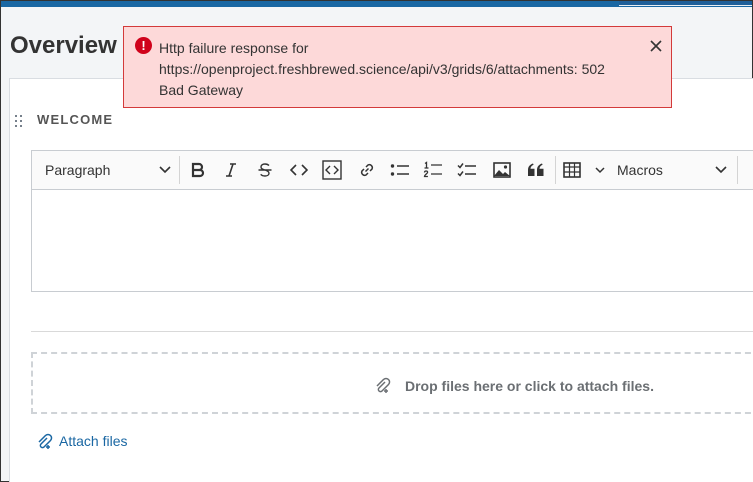 Image resolution: width=753 pixels, height=482 pixels. What do you see at coordinates (143, 45) in the screenshot?
I see `error-icon: !` at bounding box center [143, 45].